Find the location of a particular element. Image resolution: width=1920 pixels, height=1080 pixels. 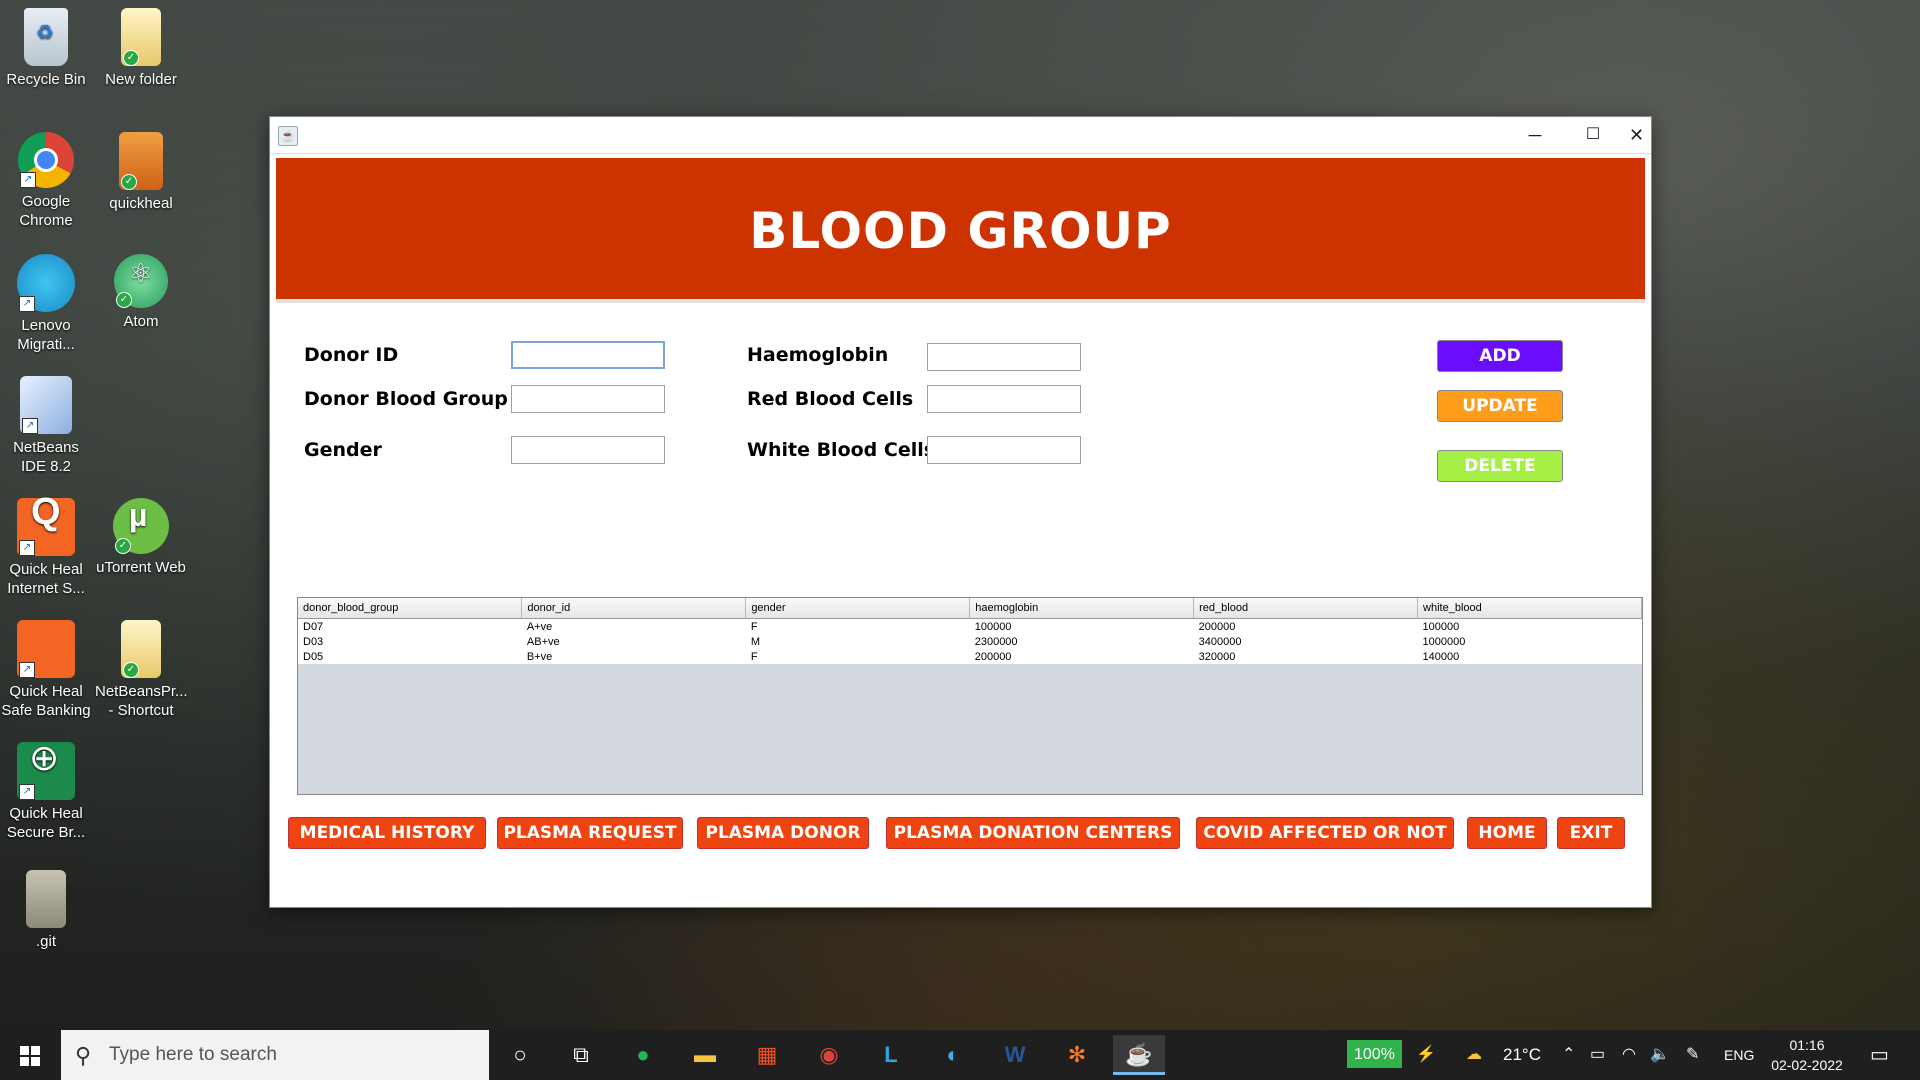

table-cell: 320000 is located at coordinates (1305, 656).